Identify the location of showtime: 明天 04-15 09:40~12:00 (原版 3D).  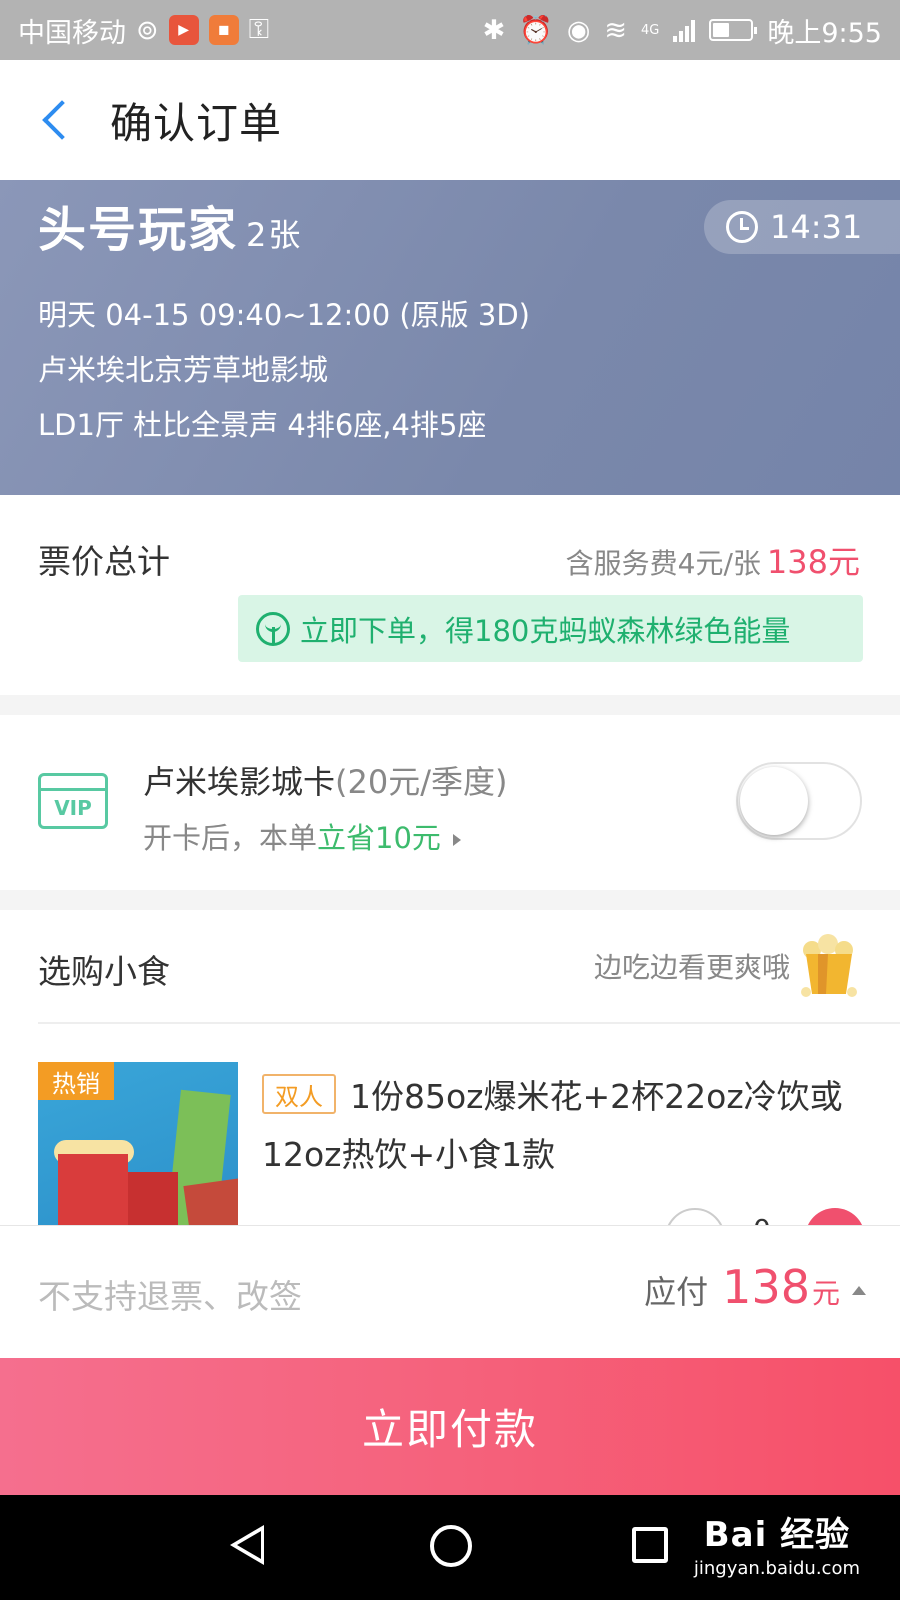
(284, 315).